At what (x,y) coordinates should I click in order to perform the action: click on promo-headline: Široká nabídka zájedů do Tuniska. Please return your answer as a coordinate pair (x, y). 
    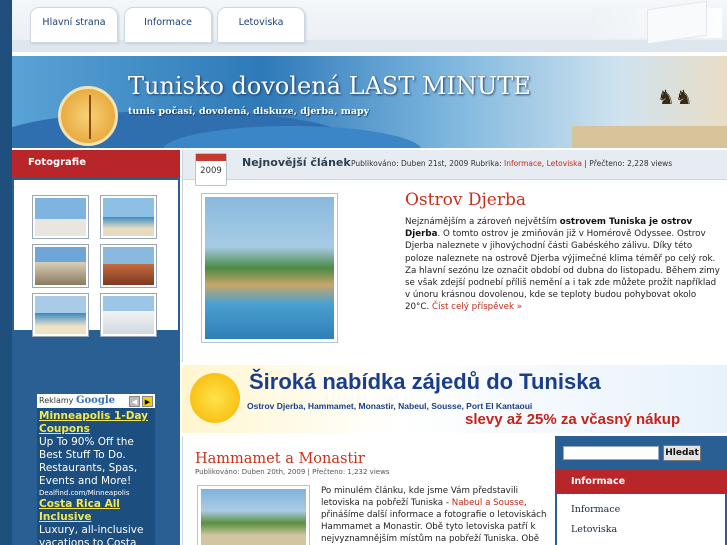
    Looking at the image, I should click on (425, 381).